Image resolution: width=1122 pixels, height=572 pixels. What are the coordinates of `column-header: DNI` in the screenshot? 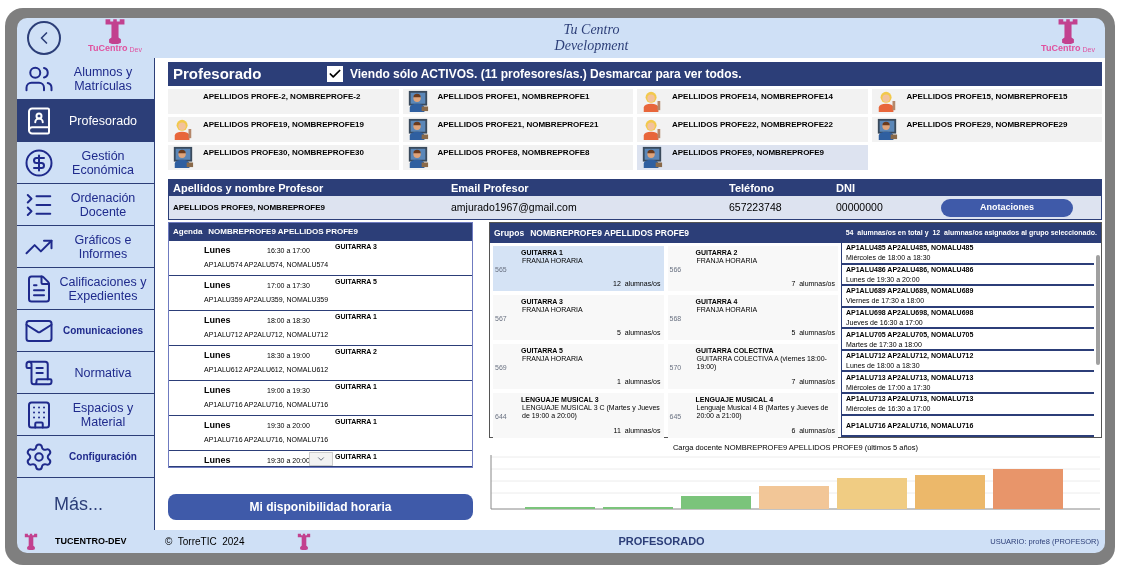 It's located at (846, 188).